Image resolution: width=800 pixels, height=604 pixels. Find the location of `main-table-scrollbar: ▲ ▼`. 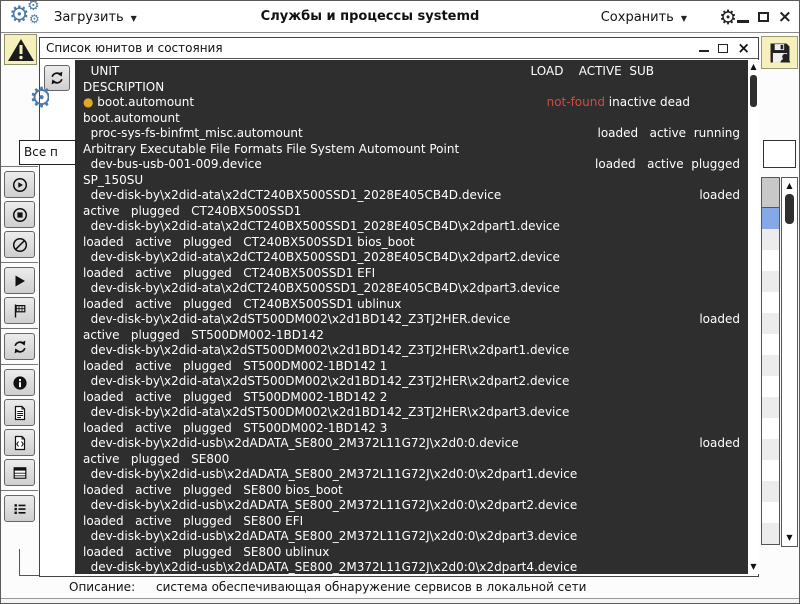

main-table-scrollbar: ▲ ▼ is located at coordinates (789, 362).